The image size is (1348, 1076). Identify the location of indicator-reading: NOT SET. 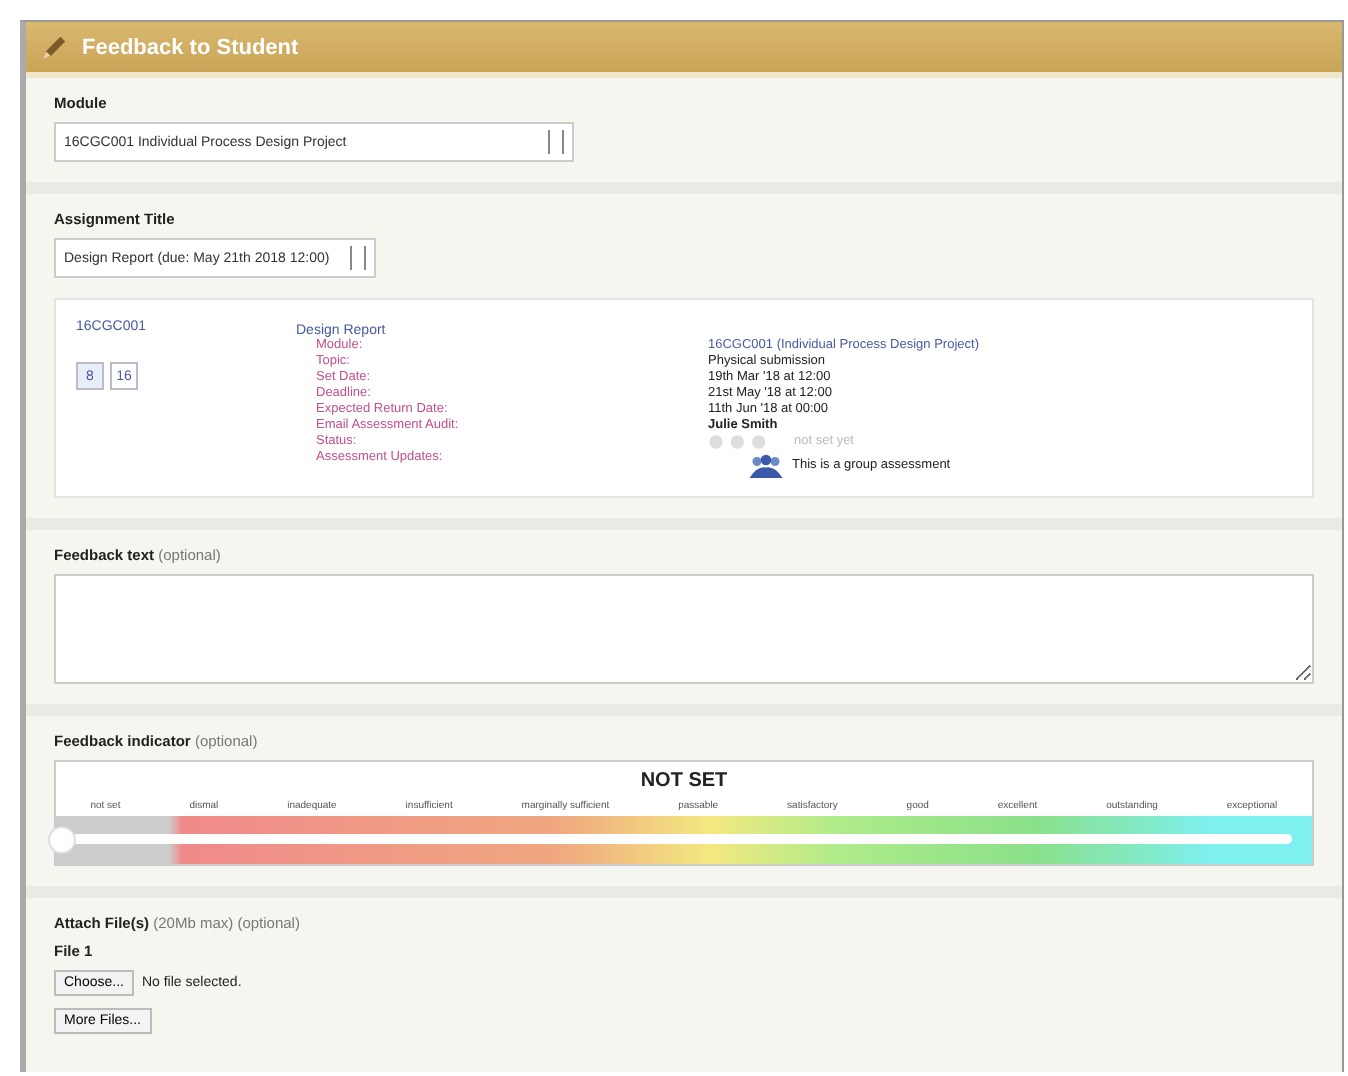
(684, 781).